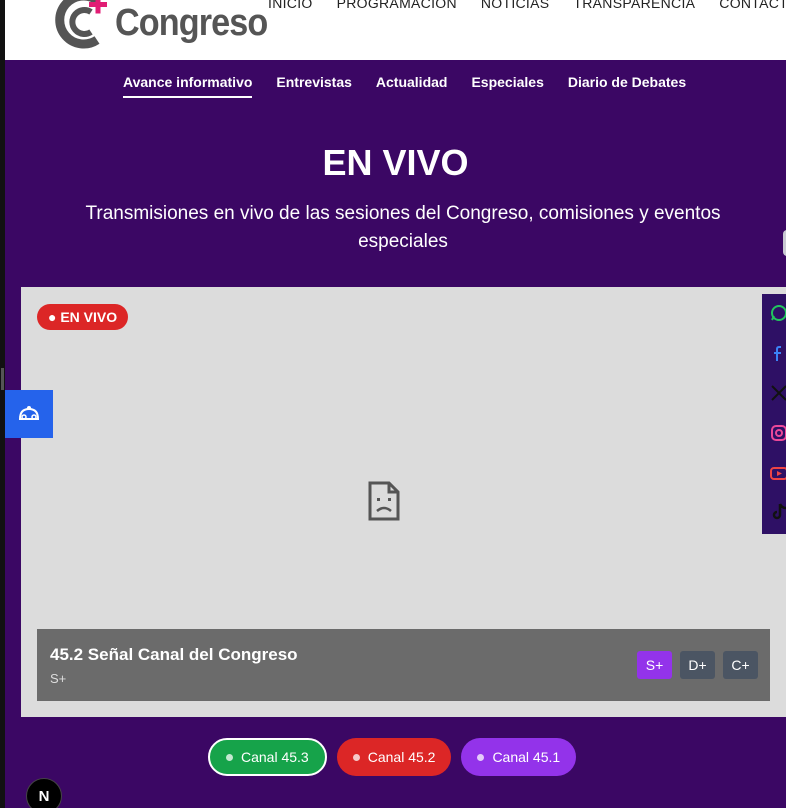  I want to click on live-badge: ● EN VIVO, so click(83, 317).